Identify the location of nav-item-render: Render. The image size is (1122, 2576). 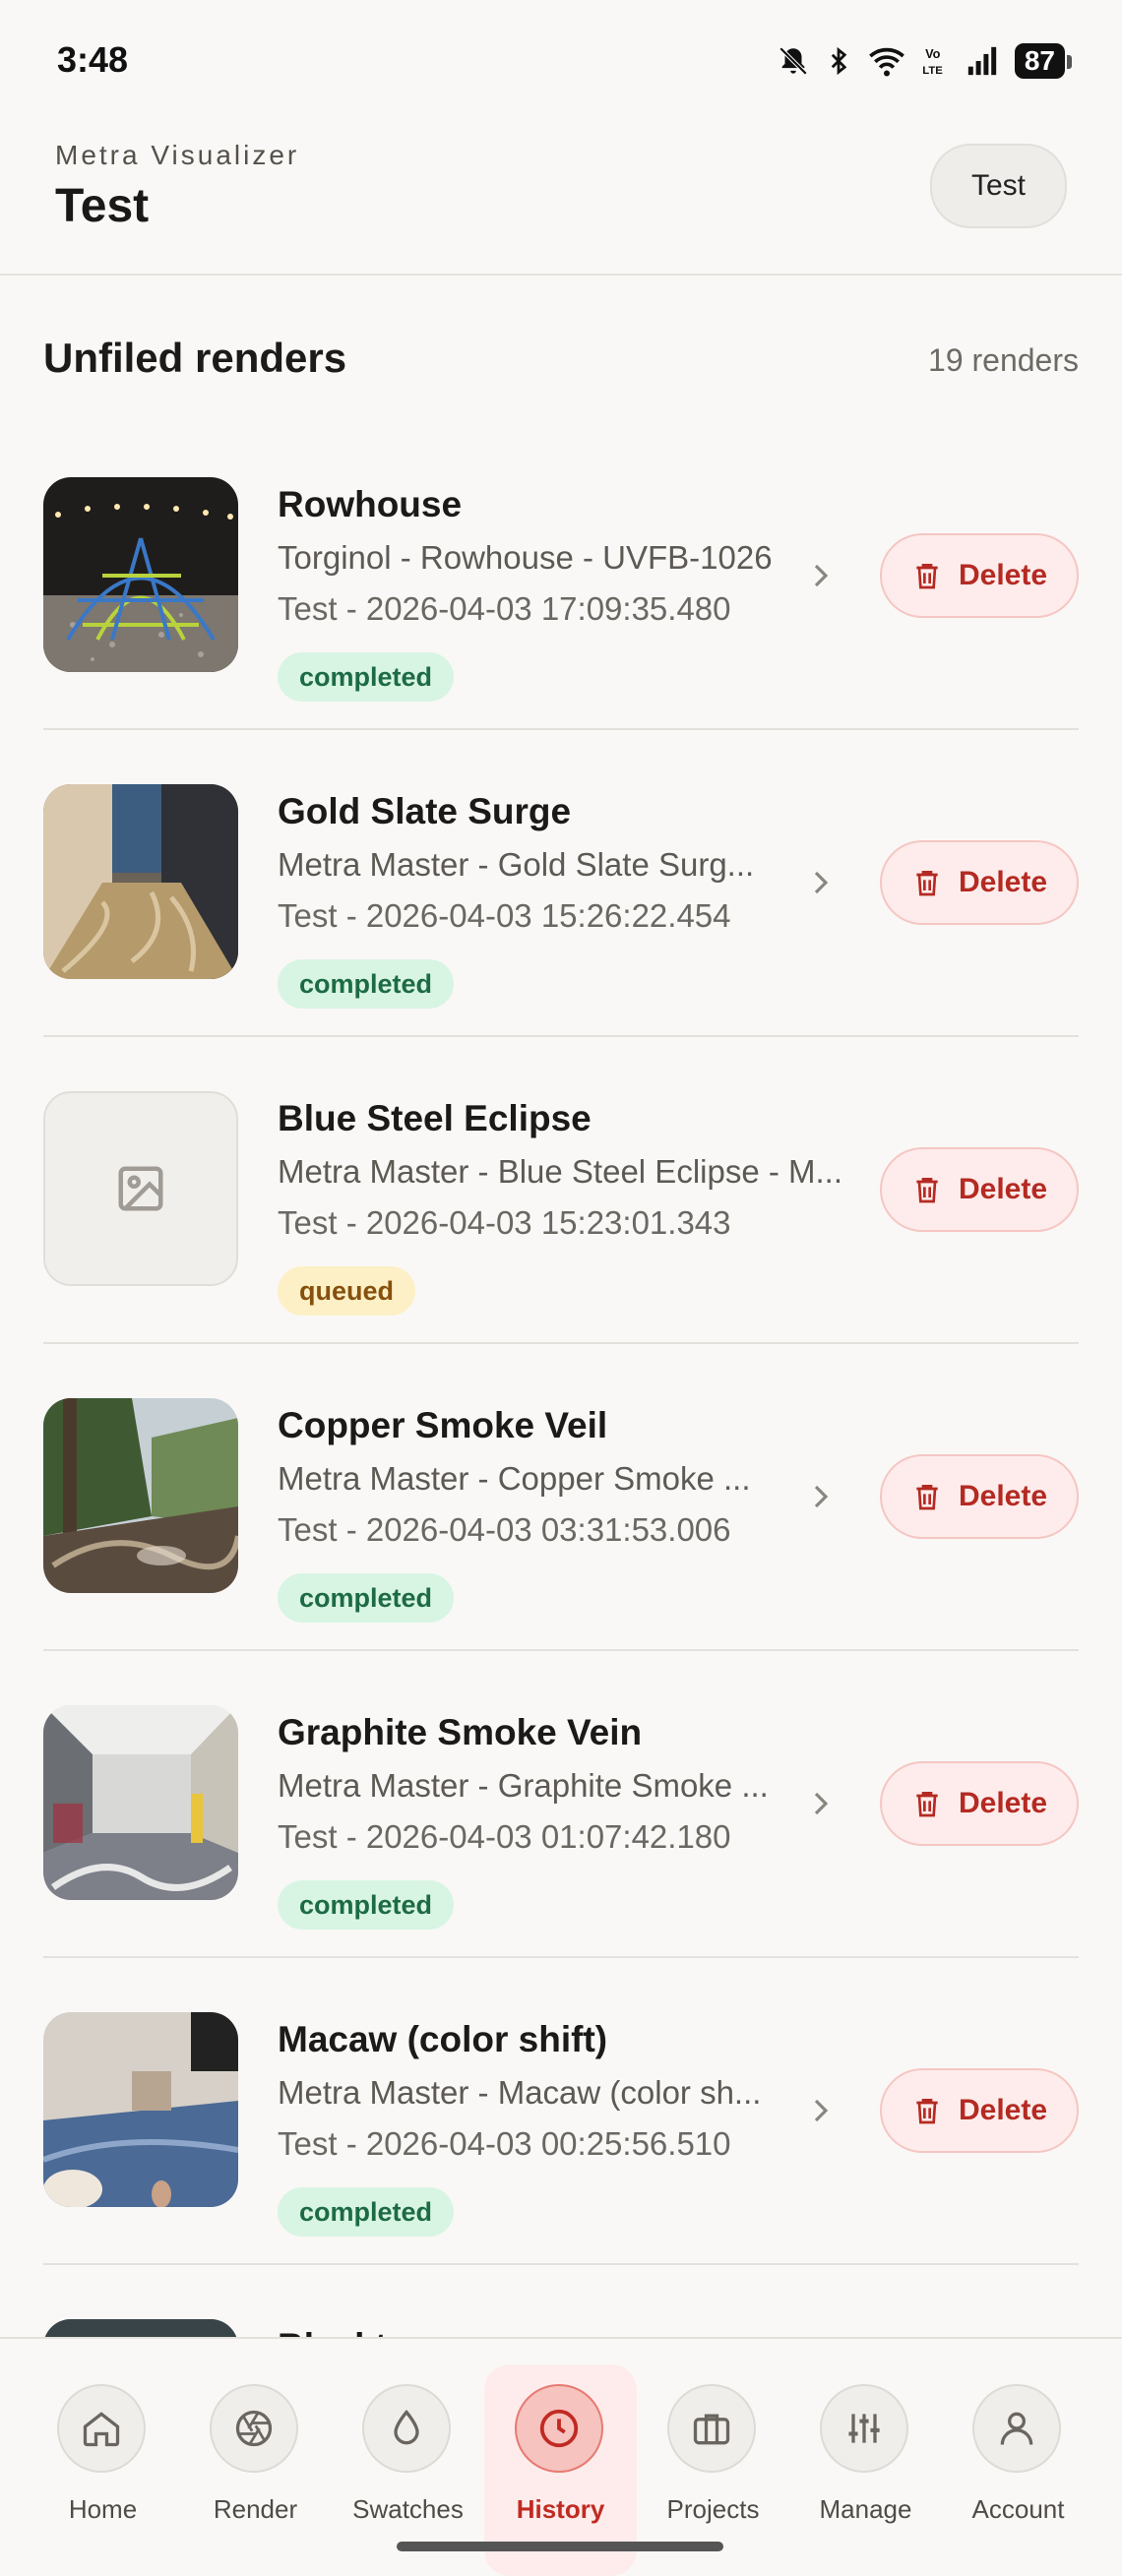
(255, 2457).